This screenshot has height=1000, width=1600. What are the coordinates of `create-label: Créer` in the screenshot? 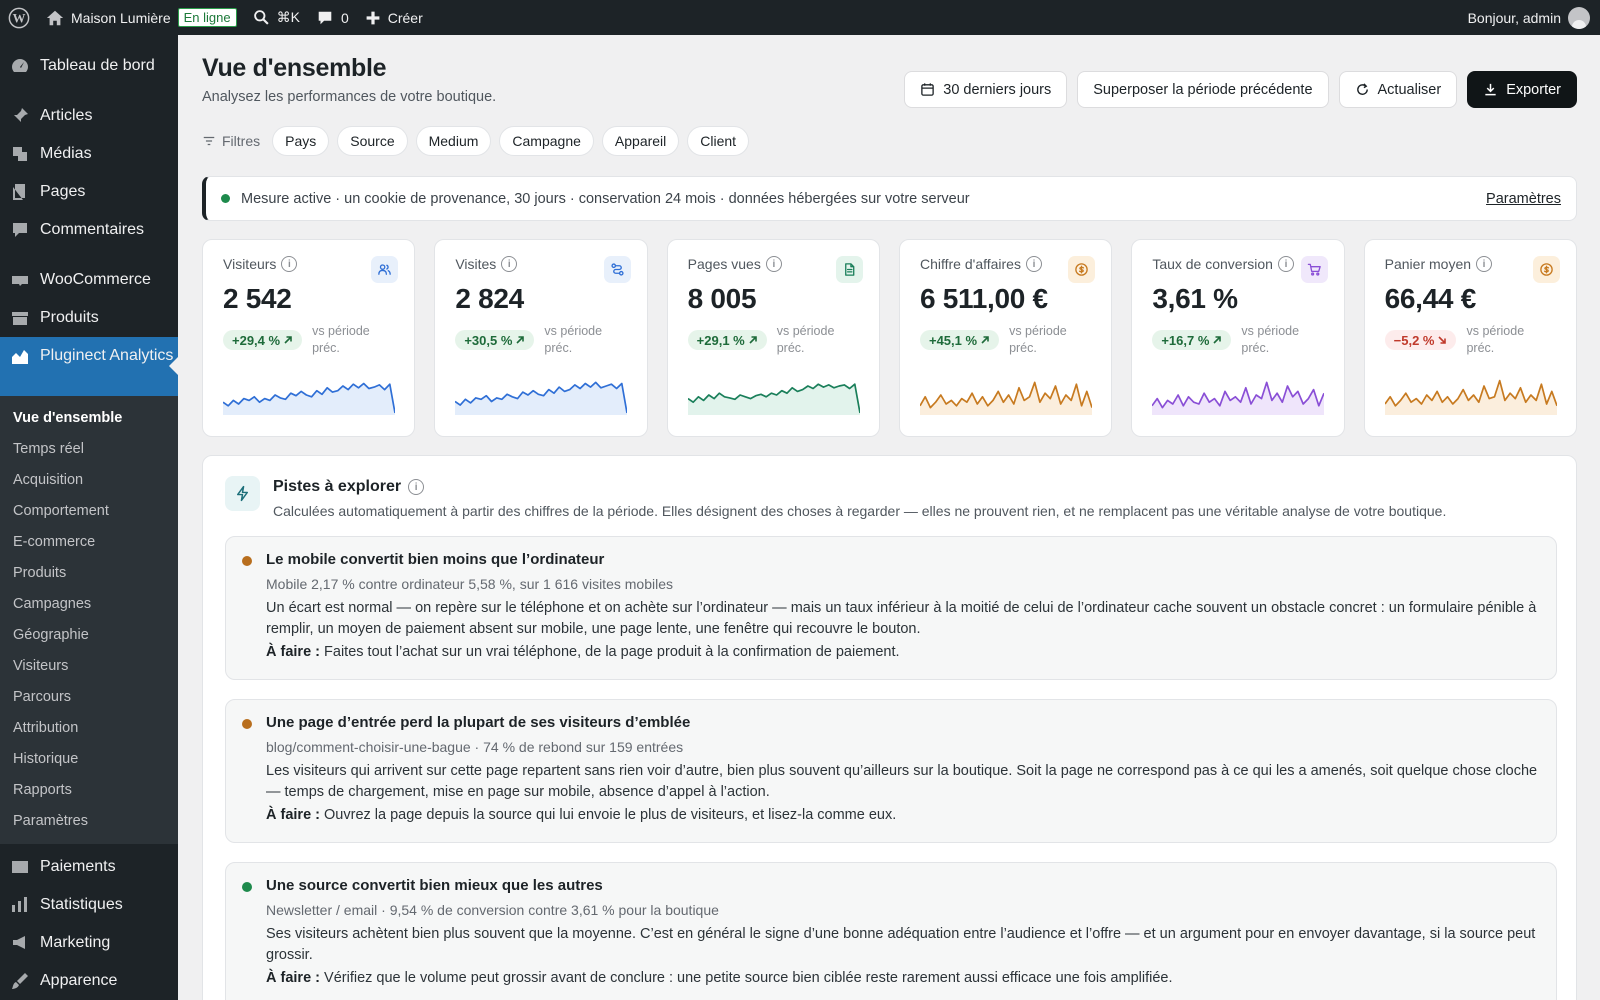 It's located at (405, 17).